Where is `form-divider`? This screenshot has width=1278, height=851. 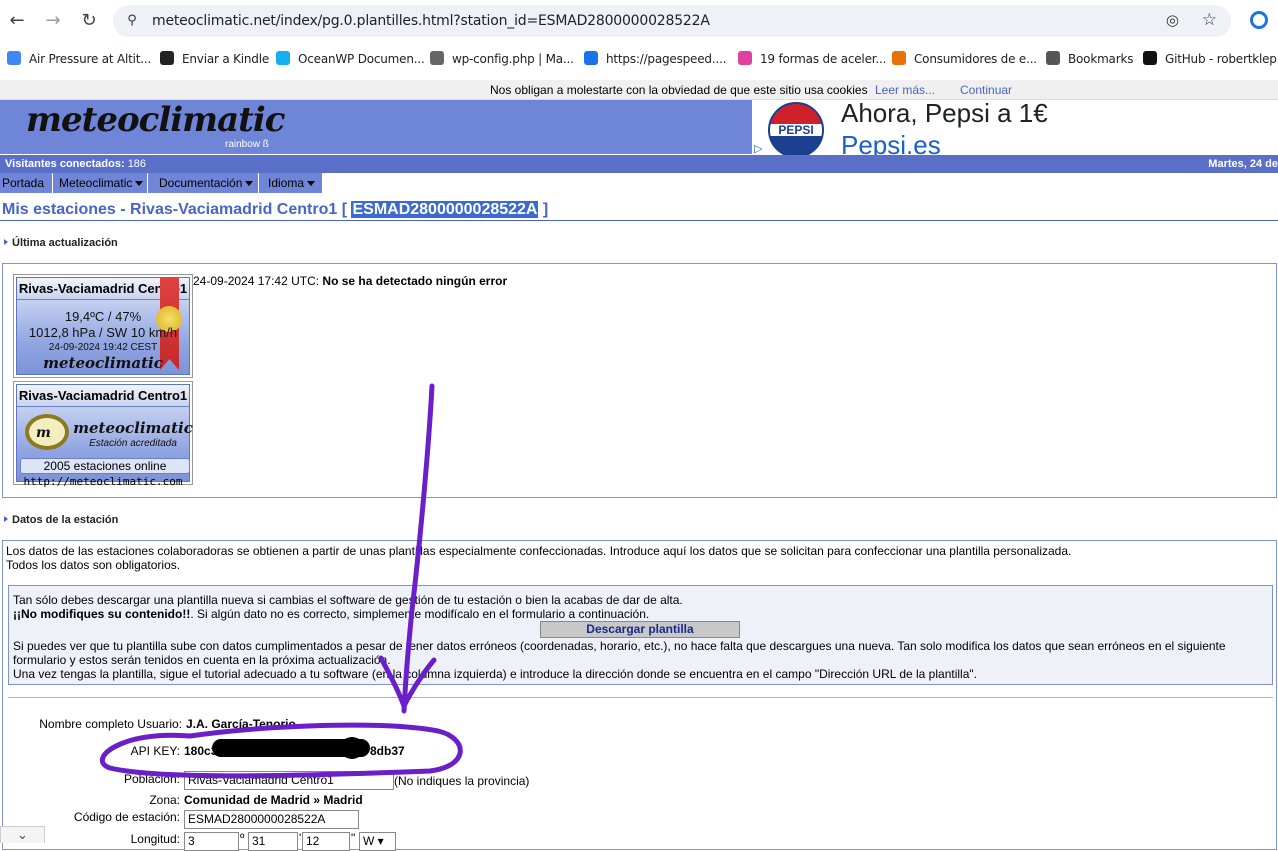 form-divider is located at coordinates (640, 697).